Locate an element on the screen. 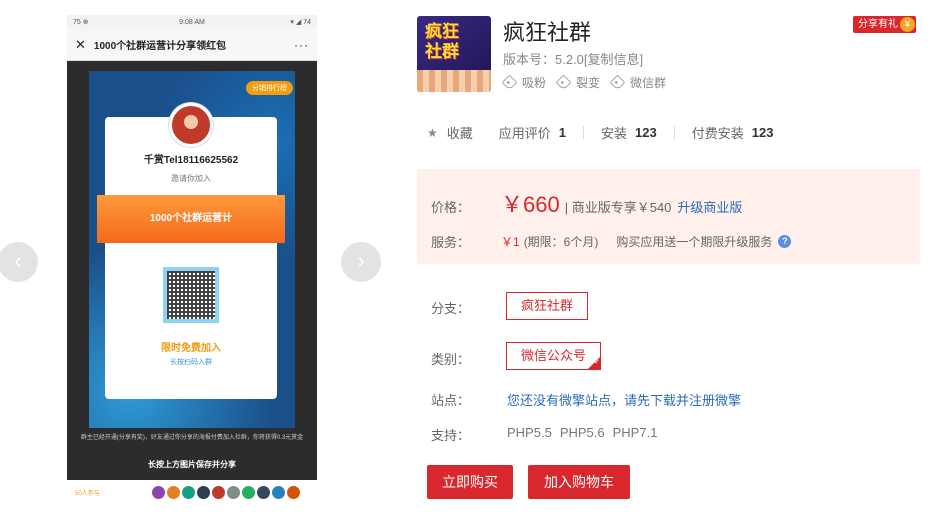 The height and width of the screenshot is (519, 932). poster-footer-text: 群主已经开通(分享有奖)，好友通过你分享的海报付费加入社群，你将获得0.3元赏金 is located at coordinates (192, 438).